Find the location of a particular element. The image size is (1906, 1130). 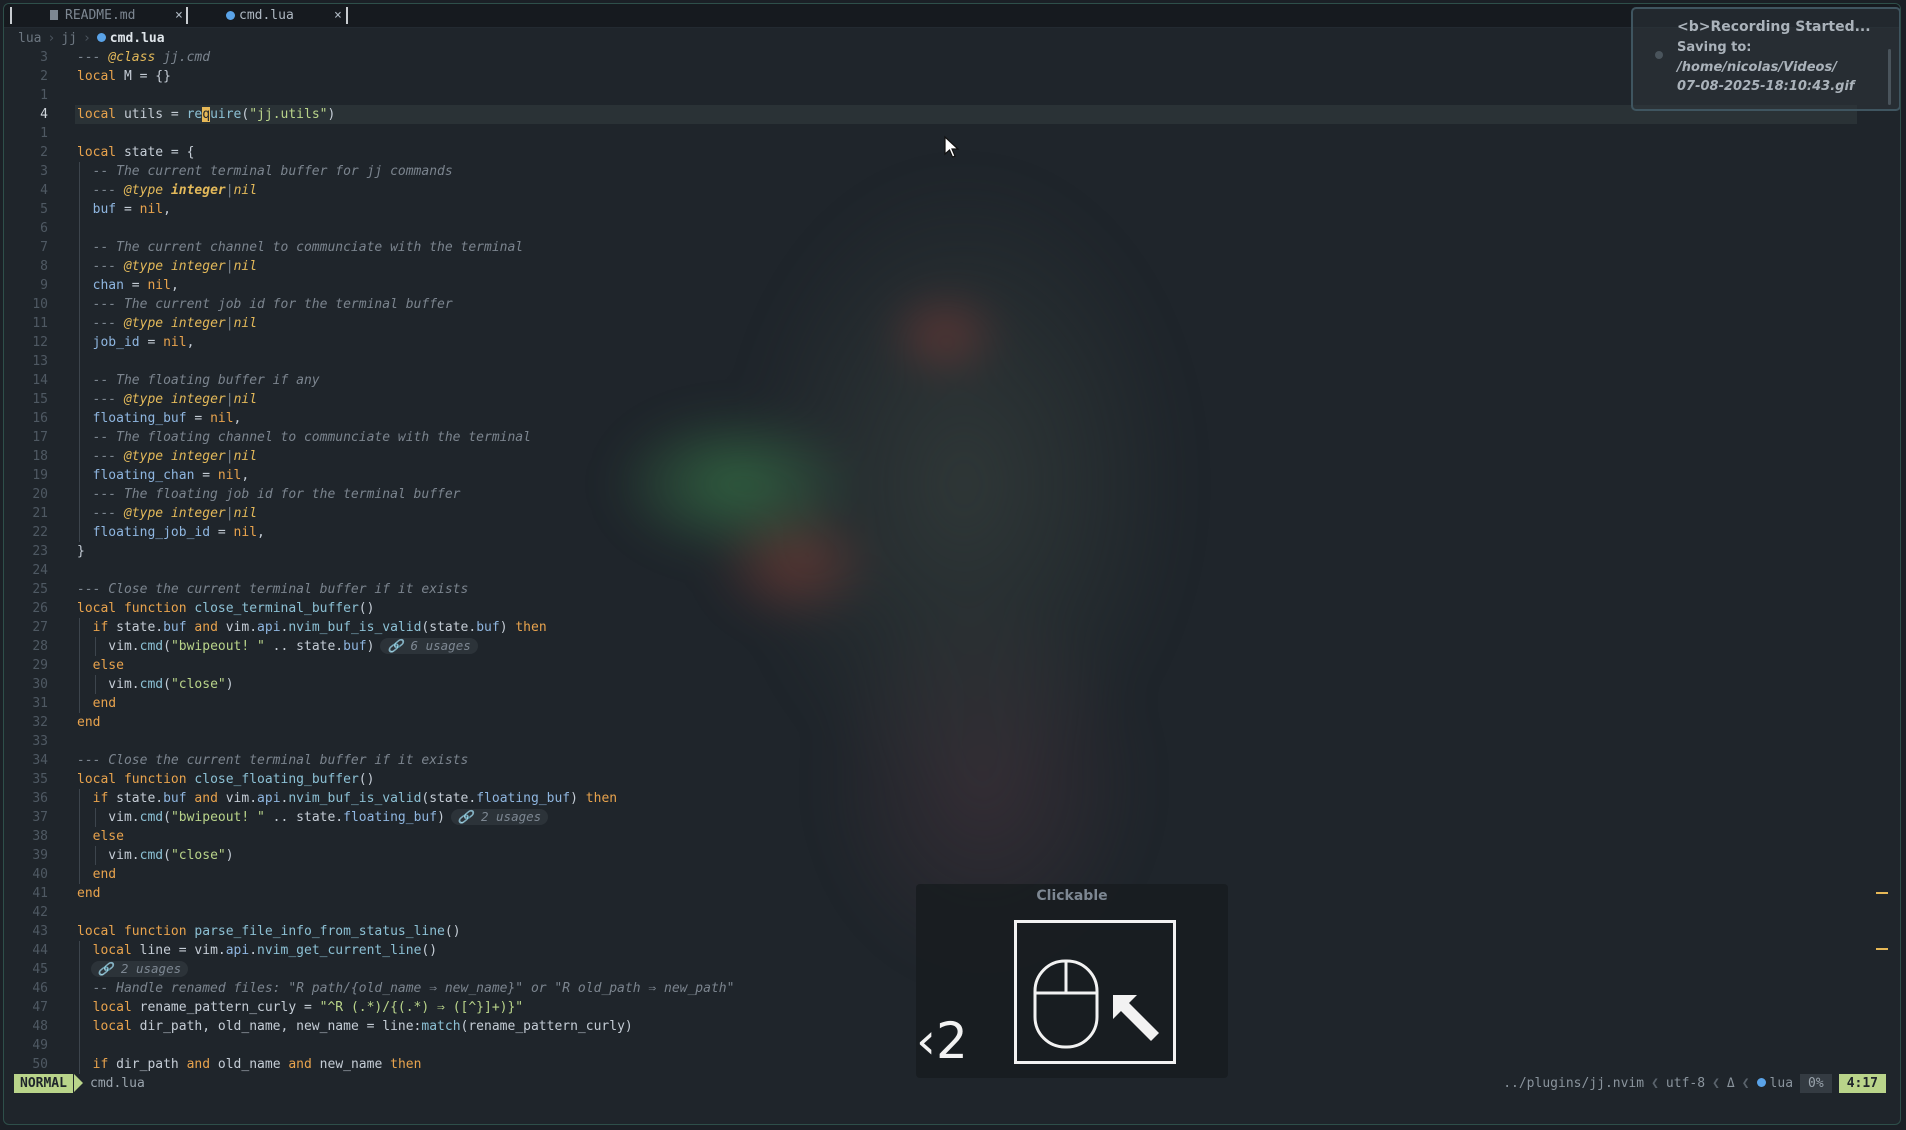

line-number: 3 is located at coordinates (44, 171).